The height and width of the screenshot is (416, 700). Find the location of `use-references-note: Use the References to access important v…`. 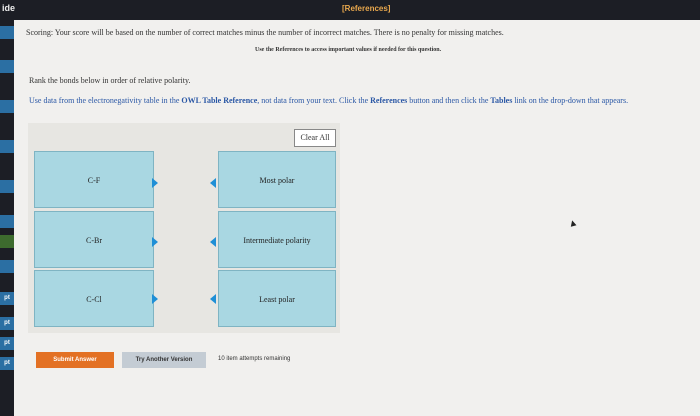

use-references-note: Use the References to access important v… is located at coordinates (348, 50).